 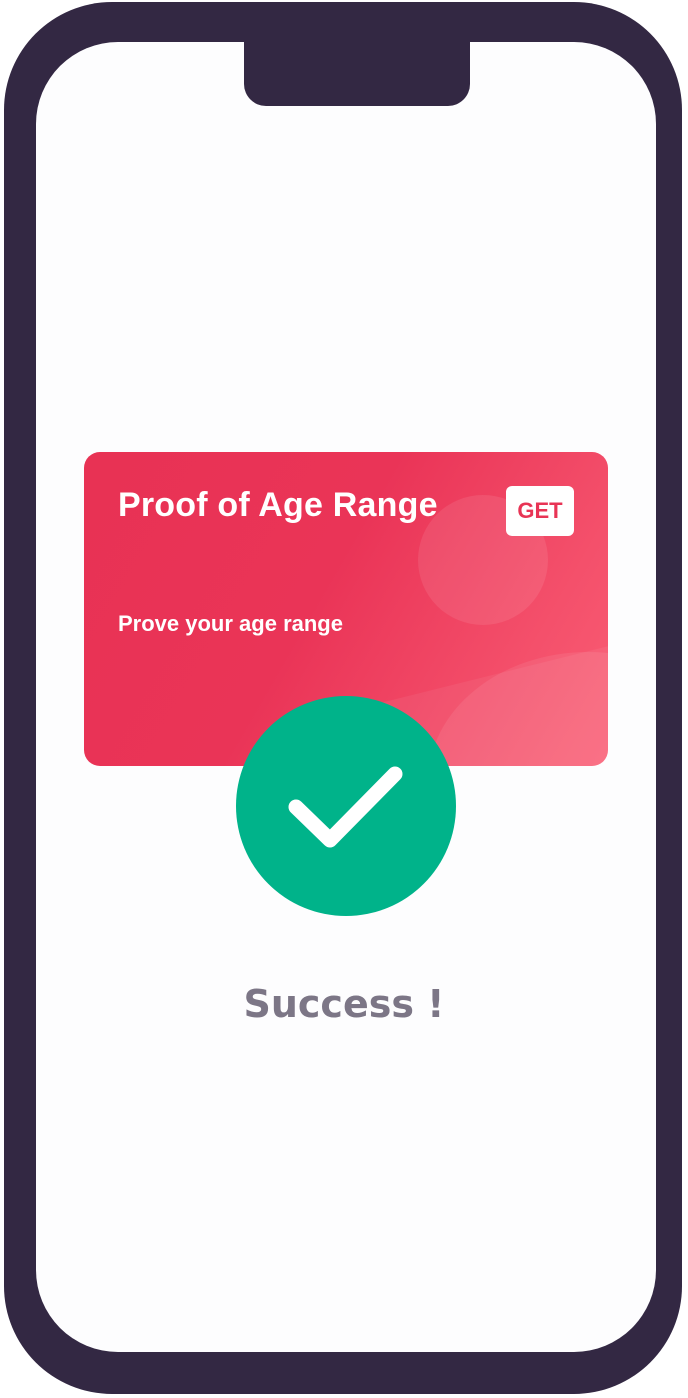 What do you see at coordinates (540, 511) in the screenshot?
I see `get-button: GET` at bounding box center [540, 511].